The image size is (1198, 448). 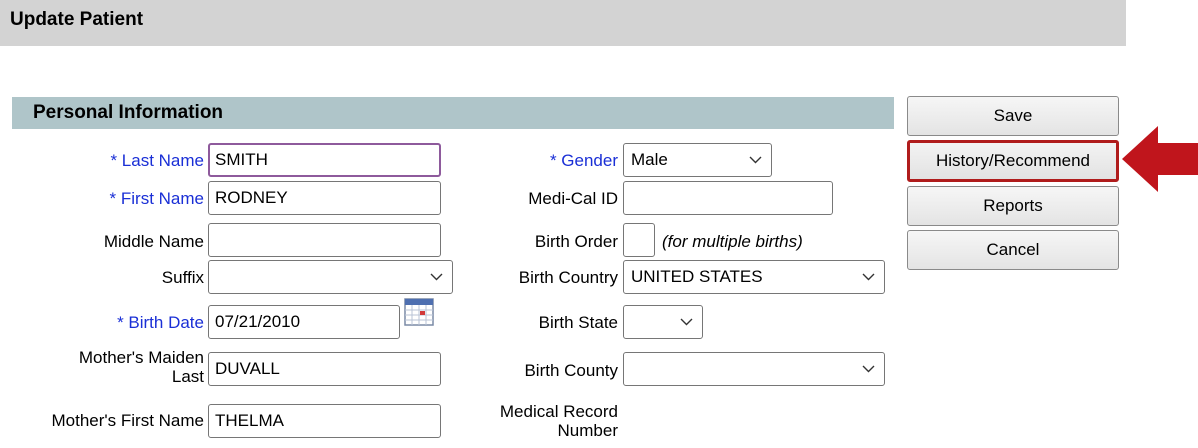 I want to click on birth-order-note: (for multiple births), so click(x=732, y=241).